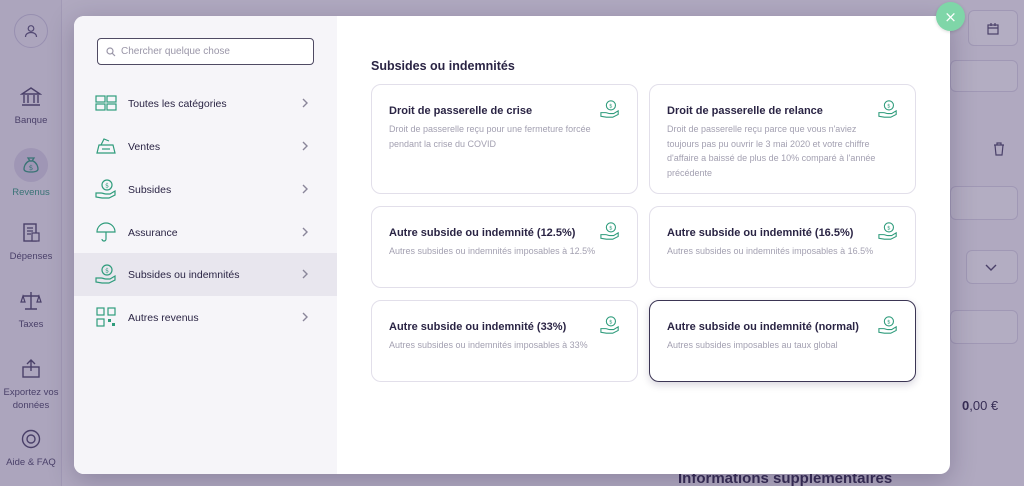 Image resolution: width=1024 pixels, height=486 pixels. Describe the element at coordinates (760, 233) in the screenshot. I see `option-title: Autre subside ou indemnité (16.5%)` at that location.